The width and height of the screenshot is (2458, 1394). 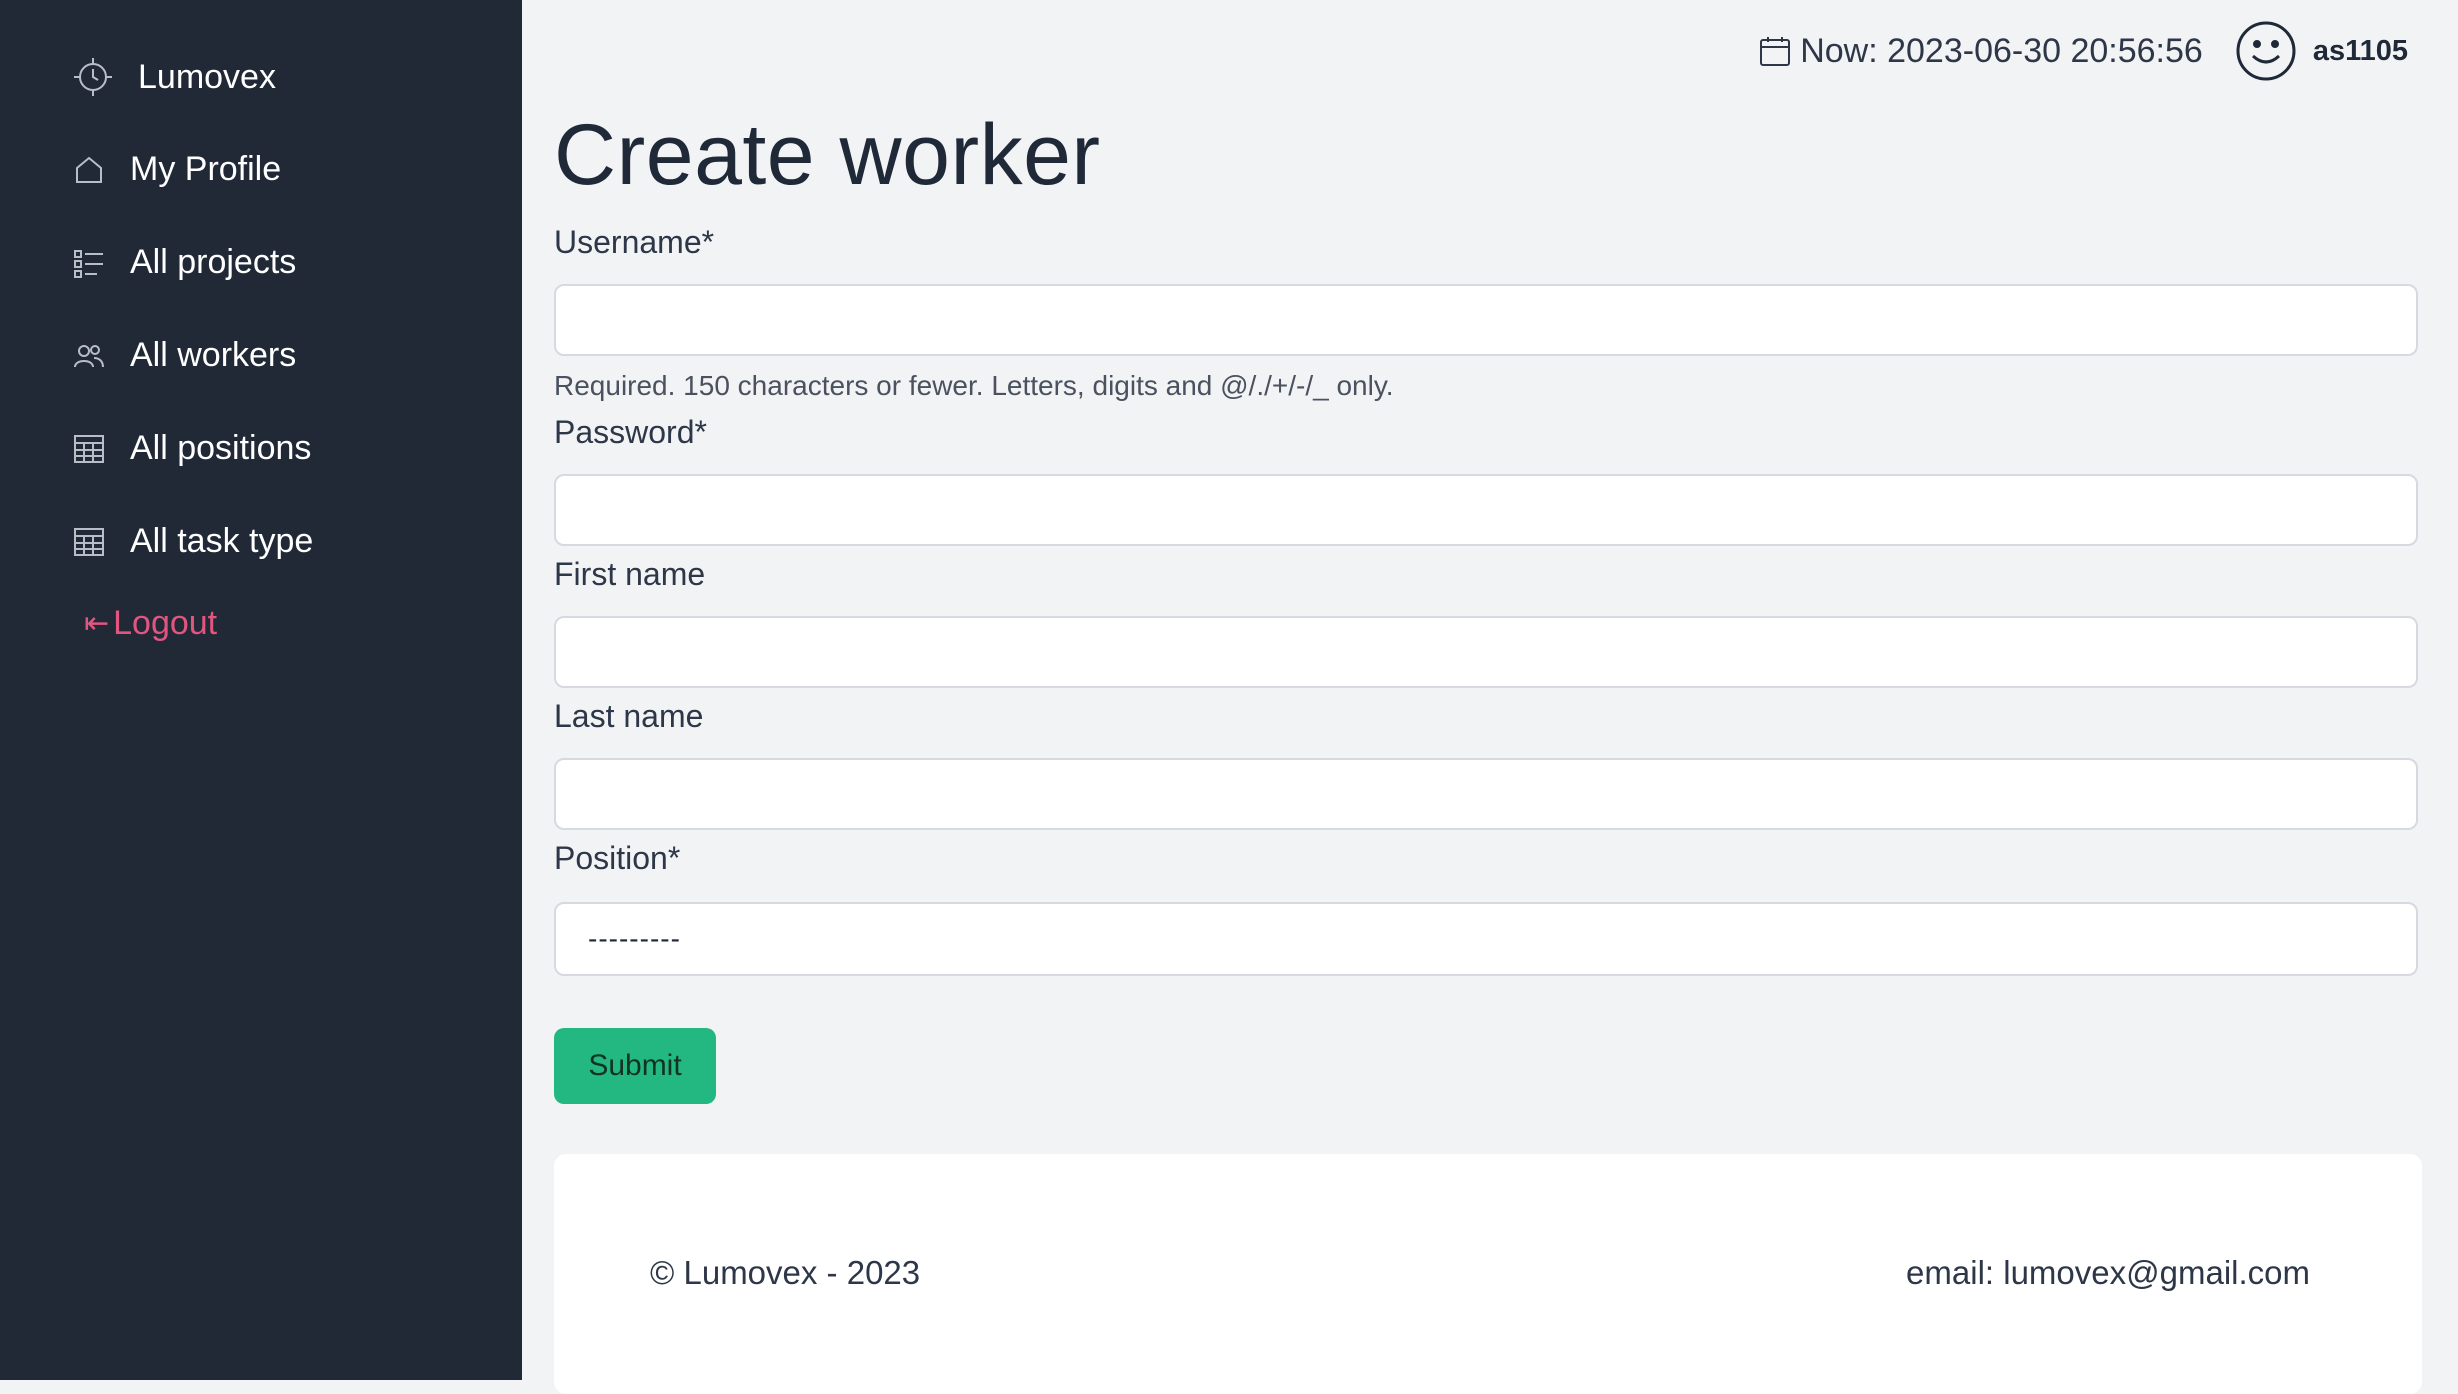 What do you see at coordinates (1775, 51) in the screenshot?
I see `calendar-icon` at bounding box center [1775, 51].